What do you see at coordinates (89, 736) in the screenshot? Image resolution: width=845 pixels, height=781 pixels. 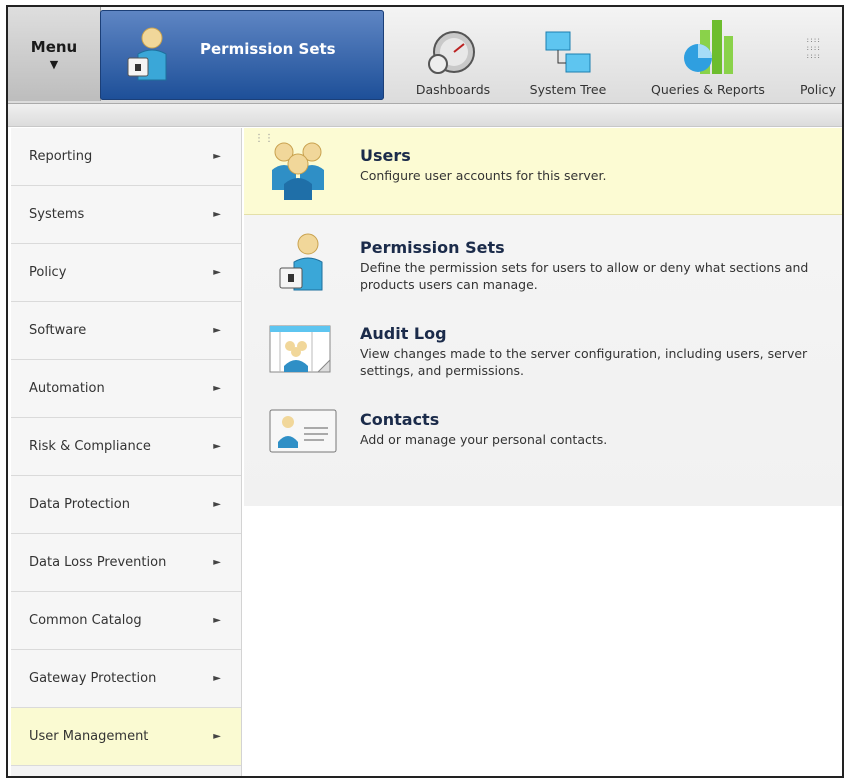 I see `sidebar-item-label: User Management` at bounding box center [89, 736].